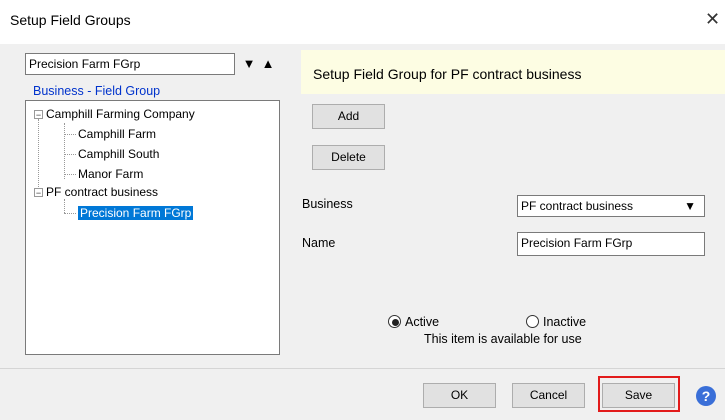 The height and width of the screenshot is (420, 725). Describe the element at coordinates (70, 20) in the screenshot. I see `window-title: Setup Field Groups` at that location.